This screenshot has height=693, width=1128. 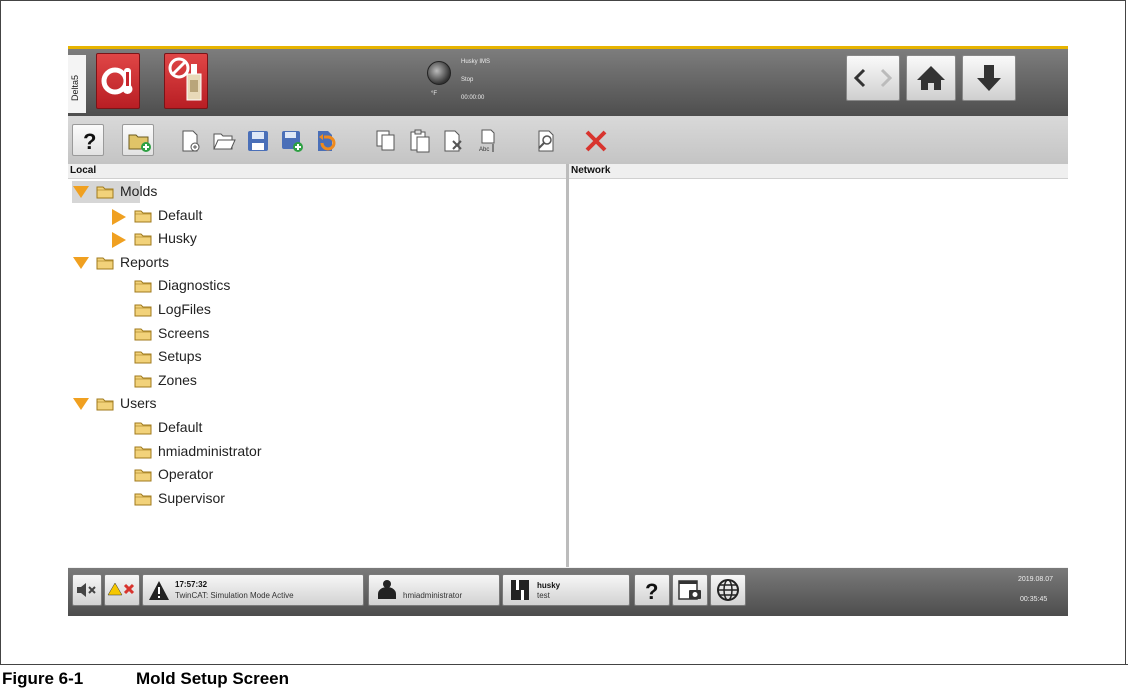 I want to click on rename-button: Abc, so click(x=486, y=140).